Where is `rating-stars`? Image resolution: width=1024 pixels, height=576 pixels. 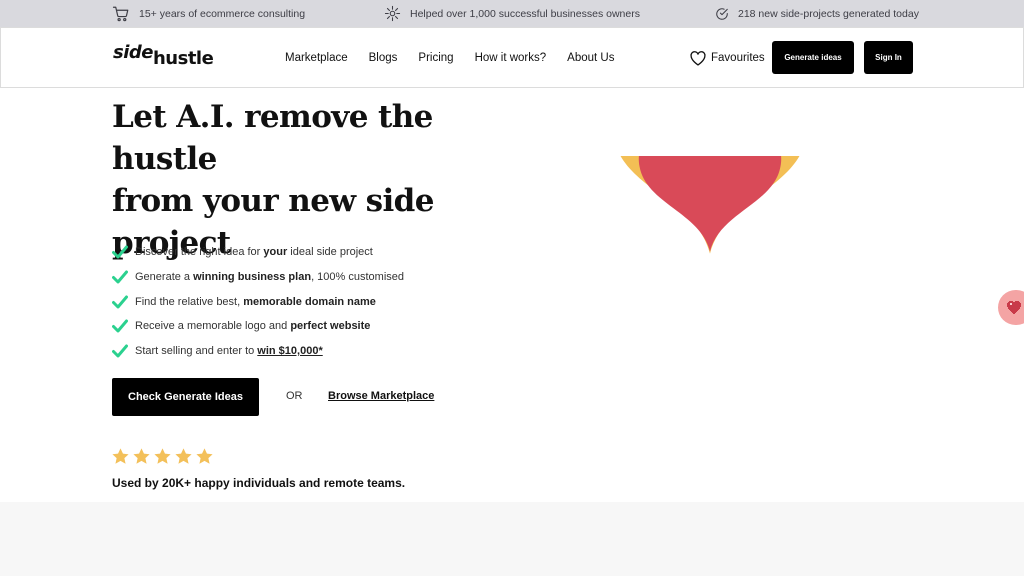 rating-stars is located at coordinates (162, 456).